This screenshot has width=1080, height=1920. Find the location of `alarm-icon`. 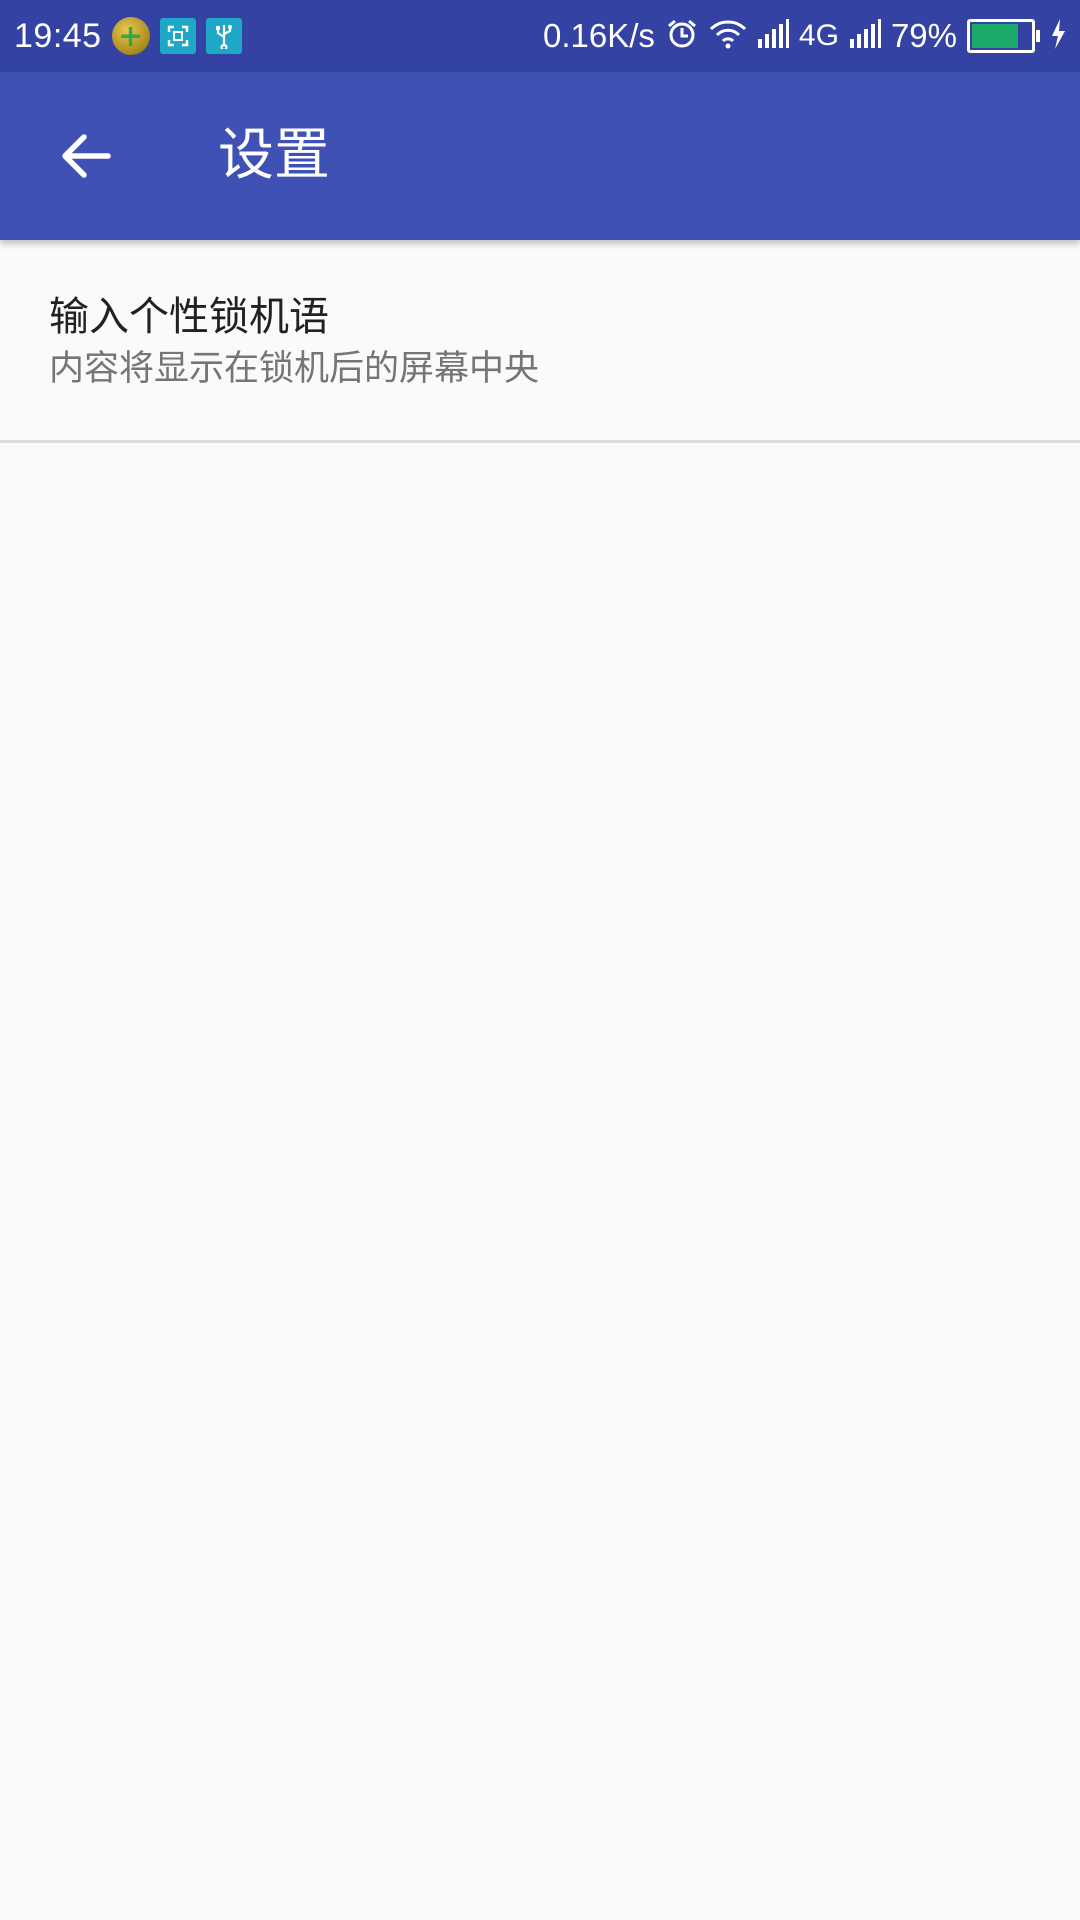

alarm-icon is located at coordinates (682, 36).